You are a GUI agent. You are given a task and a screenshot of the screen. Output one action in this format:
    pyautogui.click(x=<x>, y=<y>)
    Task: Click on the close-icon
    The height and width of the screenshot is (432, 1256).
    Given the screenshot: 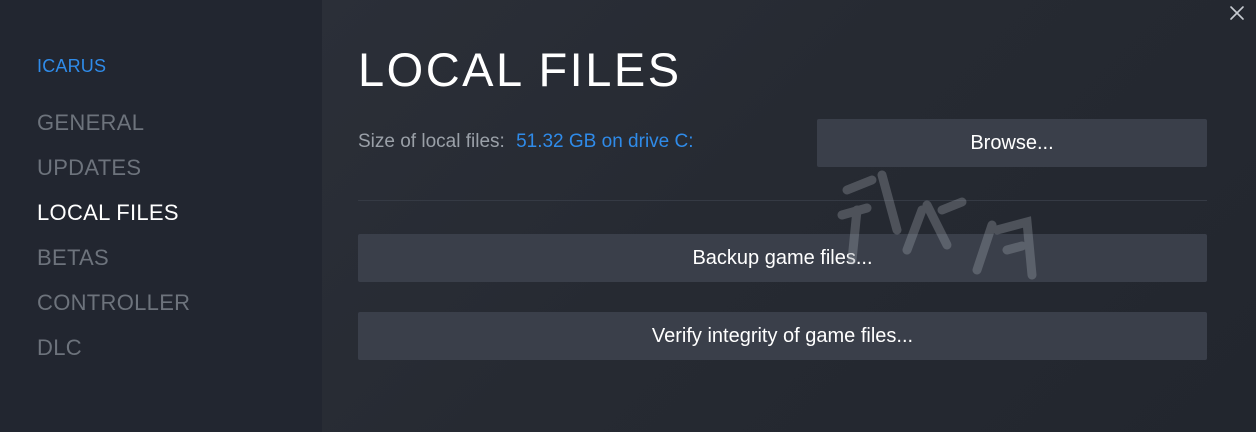 What is the action you would take?
    pyautogui.click(x=1237, y=13)
    